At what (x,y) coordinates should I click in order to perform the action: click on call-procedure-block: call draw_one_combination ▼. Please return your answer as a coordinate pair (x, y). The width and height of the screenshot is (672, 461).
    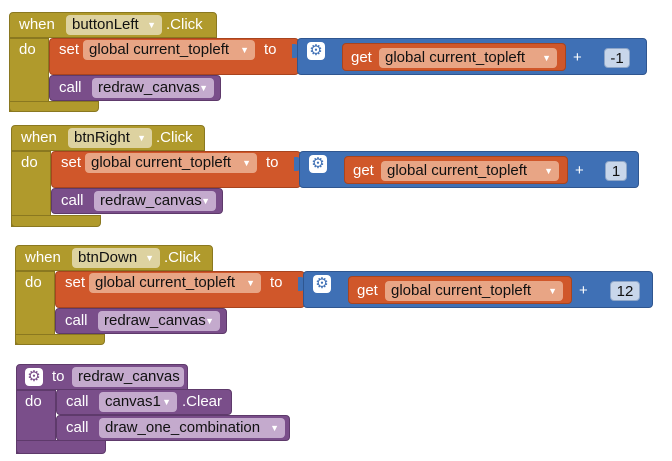
    Looking at the image, I should click on (173, 428).